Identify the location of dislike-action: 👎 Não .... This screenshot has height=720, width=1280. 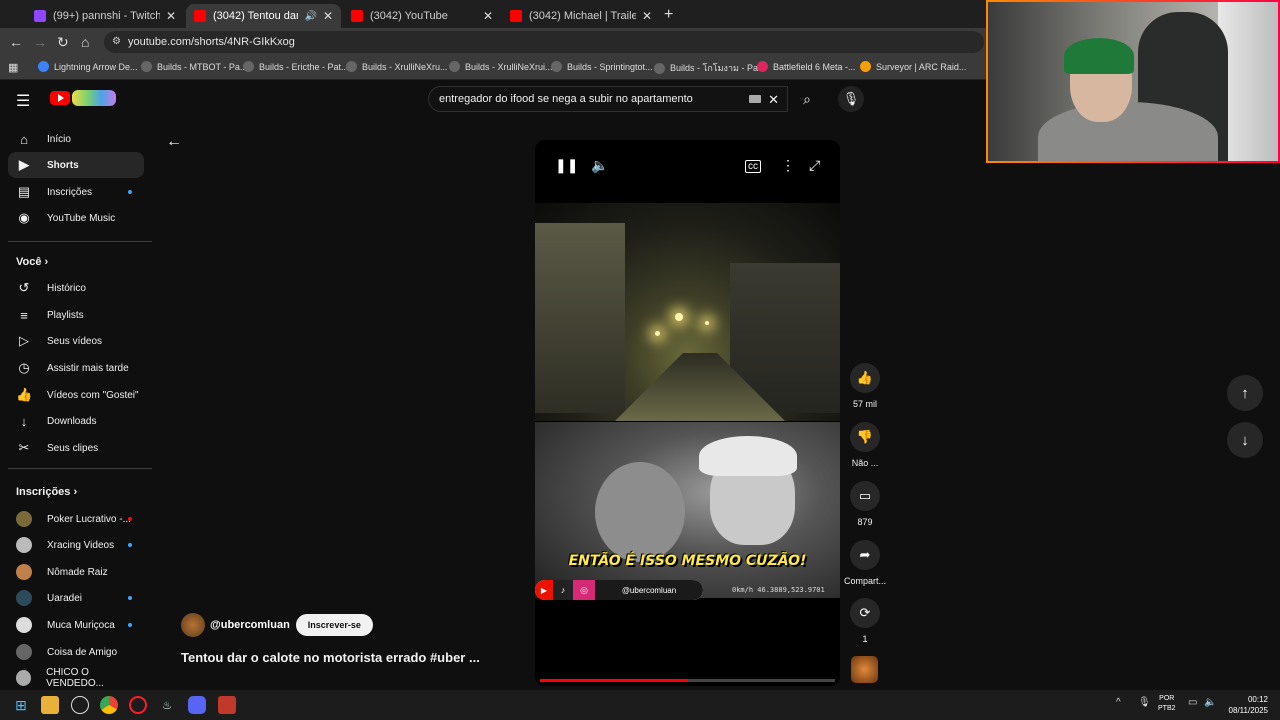
(865, 445).